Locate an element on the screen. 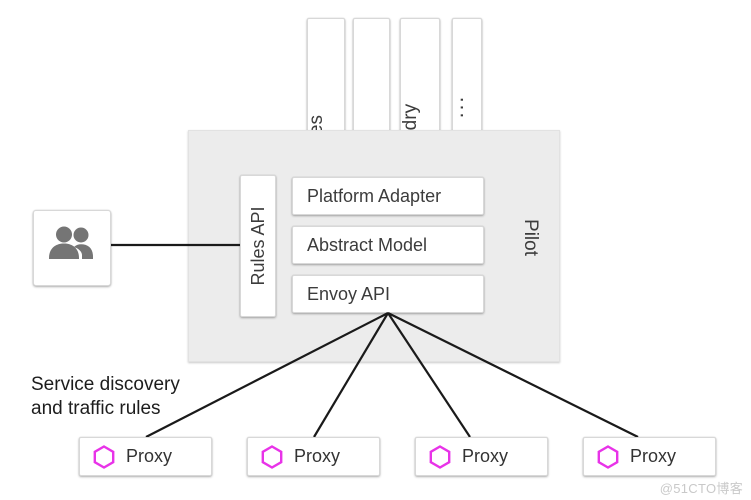 The height and width of the screenshot is (500, 751). rules-api-label: Rules API is located at coordinates (258, 246).